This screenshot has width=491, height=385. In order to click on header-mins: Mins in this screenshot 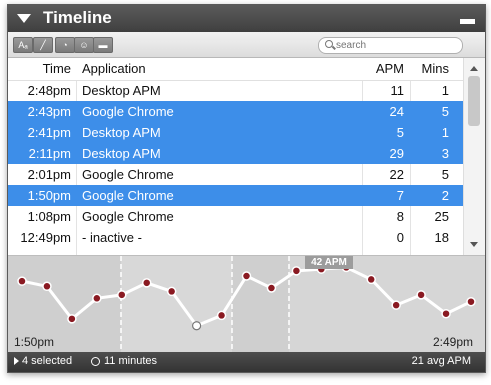, I will do `click(428, 68)`.